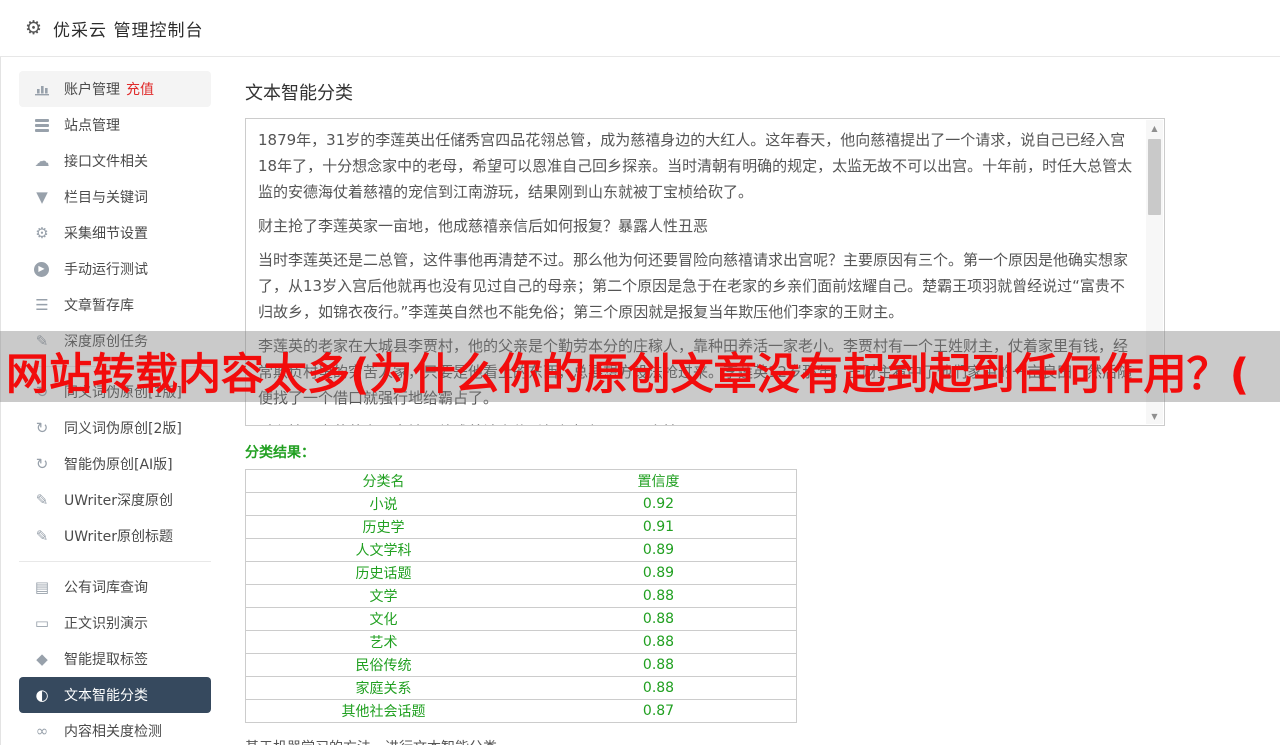  I want to click on sidebar-item-public-thesaurus: ▤ 公有词库查询, so click(115, 587).